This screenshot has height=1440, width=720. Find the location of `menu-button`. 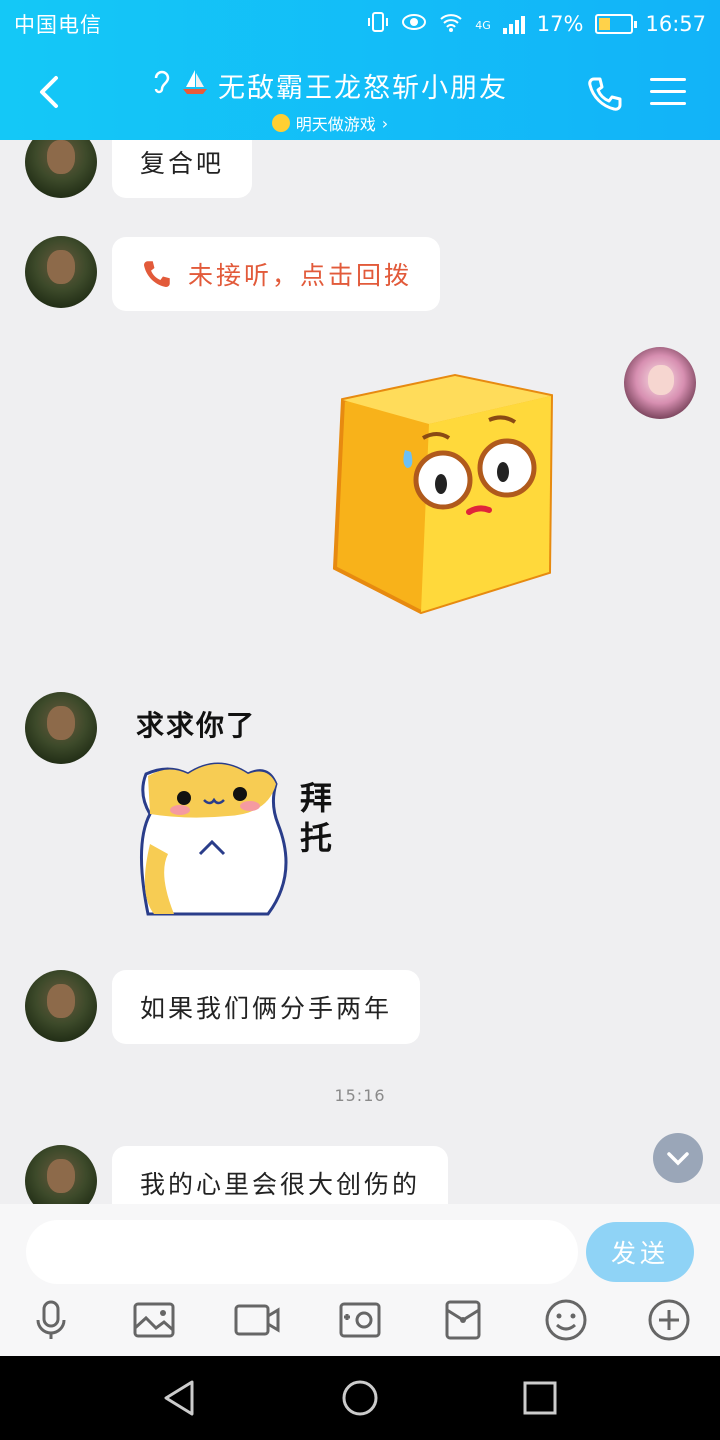

menu-button is located at coordinates (668, 93).